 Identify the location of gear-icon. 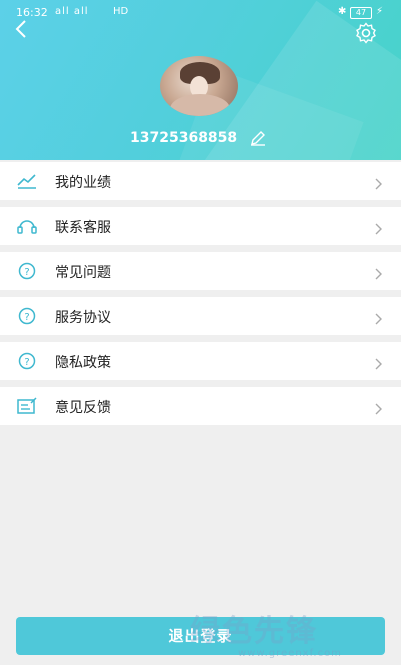
(366, 33).